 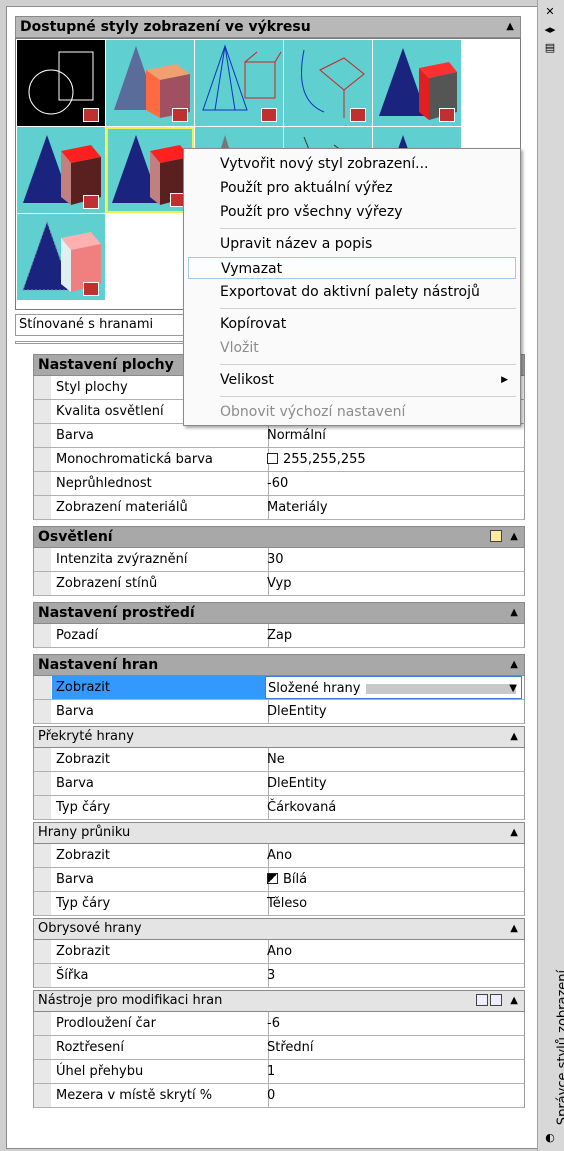 What do you see at coordinates (417, 83) in the screenshot?
I see `style-thumbnail-xray` at bounding box center [417, 83].